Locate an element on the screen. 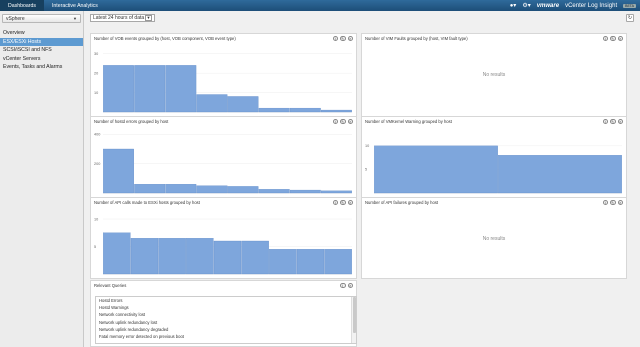 The height and width of the screenshot is (347, 640). chart-vmkernel-warnings: 5 10 is located at coordinates (493, 169).